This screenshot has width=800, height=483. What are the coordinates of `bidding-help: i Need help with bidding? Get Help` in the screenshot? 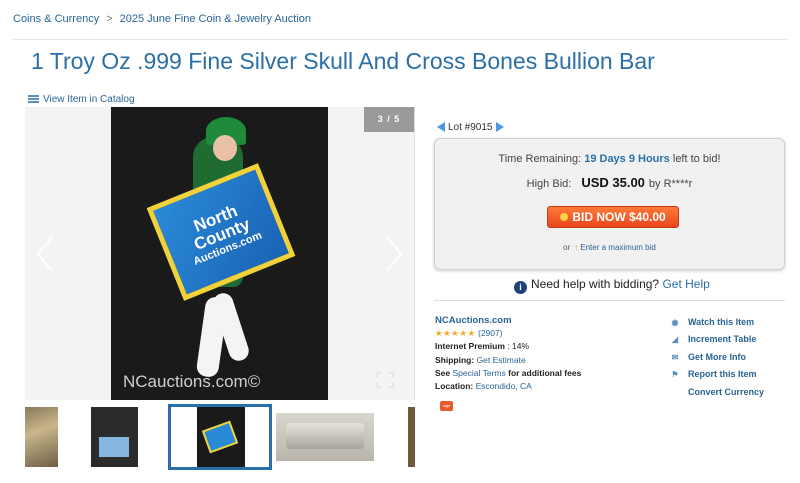 It's located at (612, 285).